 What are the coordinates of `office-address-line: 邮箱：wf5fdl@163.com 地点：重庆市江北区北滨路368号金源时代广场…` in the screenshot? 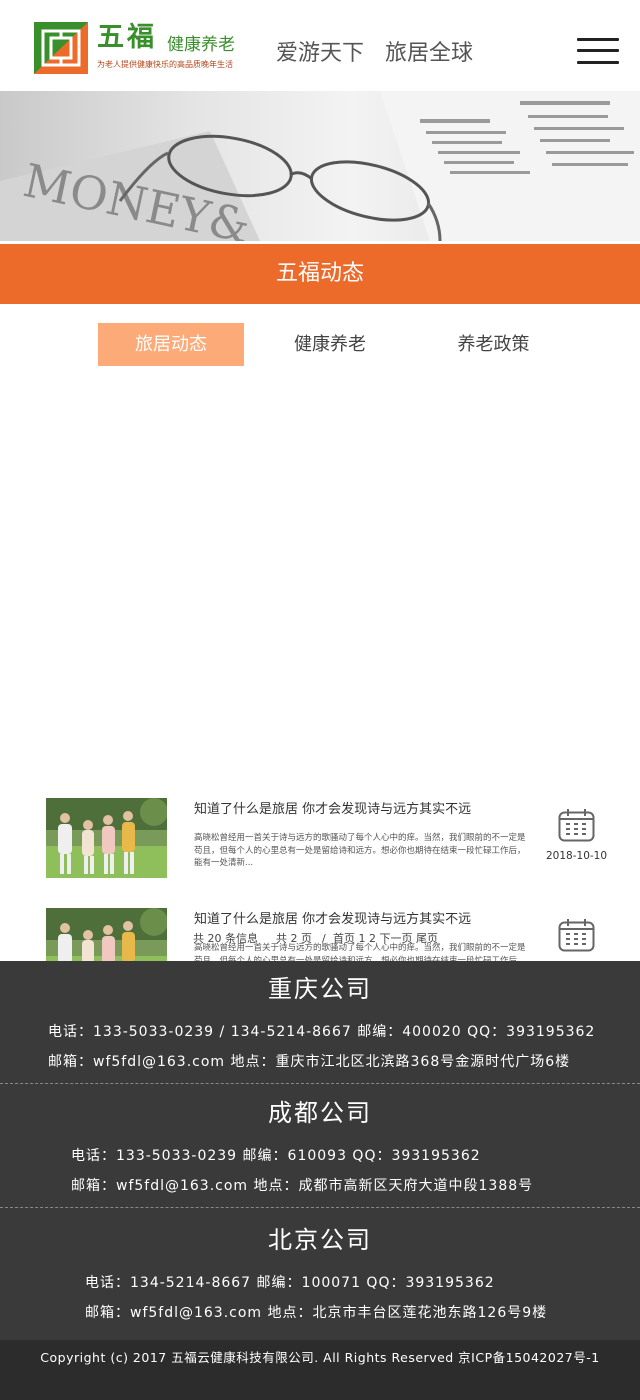 It's located at (309, 1062).